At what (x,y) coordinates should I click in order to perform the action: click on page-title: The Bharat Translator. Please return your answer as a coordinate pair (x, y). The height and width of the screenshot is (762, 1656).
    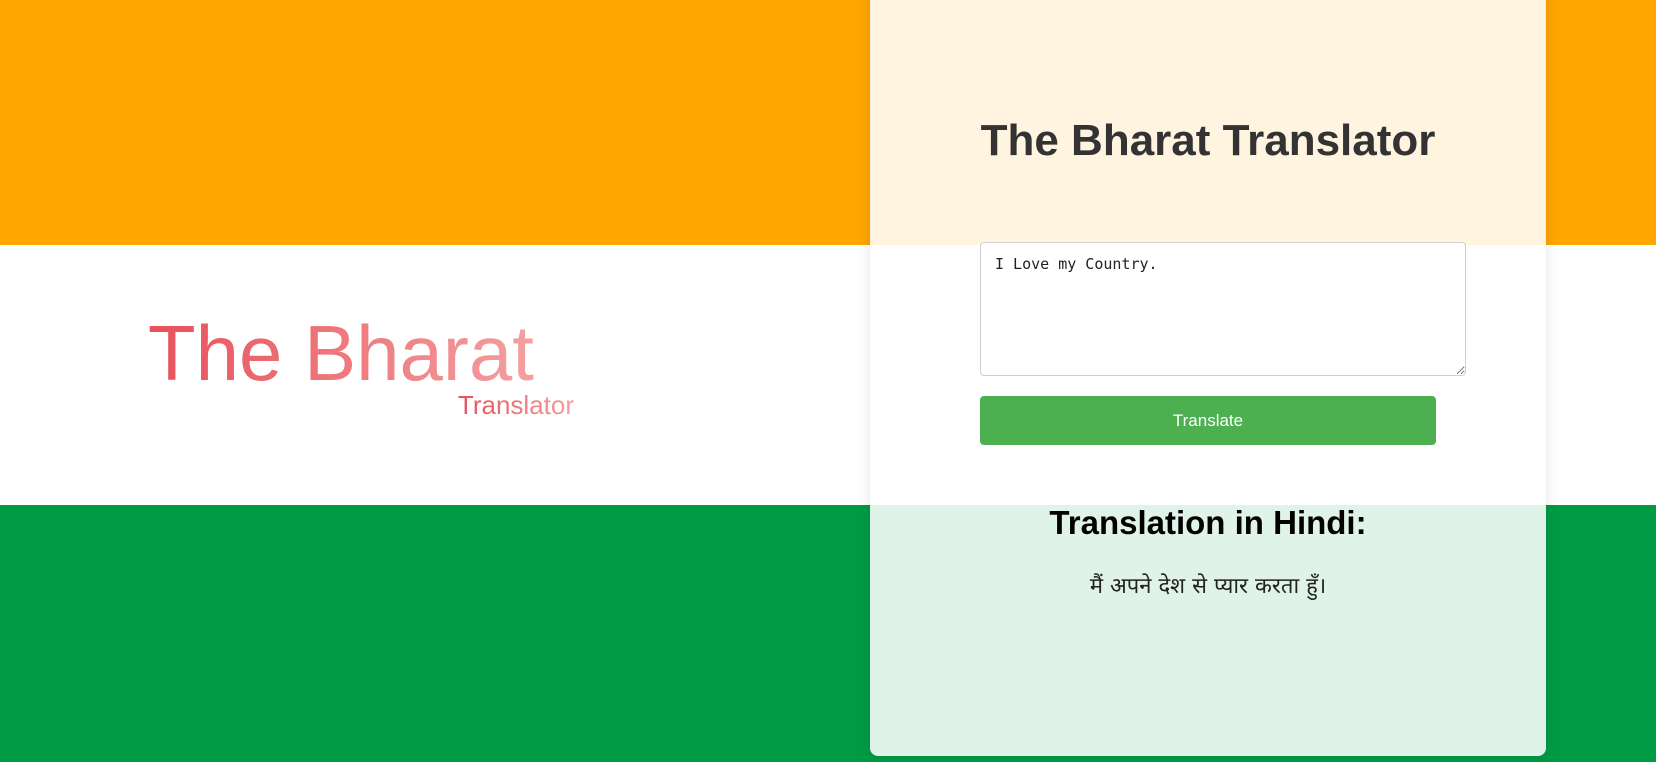
    Looking at the image, I should click on (1208, 140).